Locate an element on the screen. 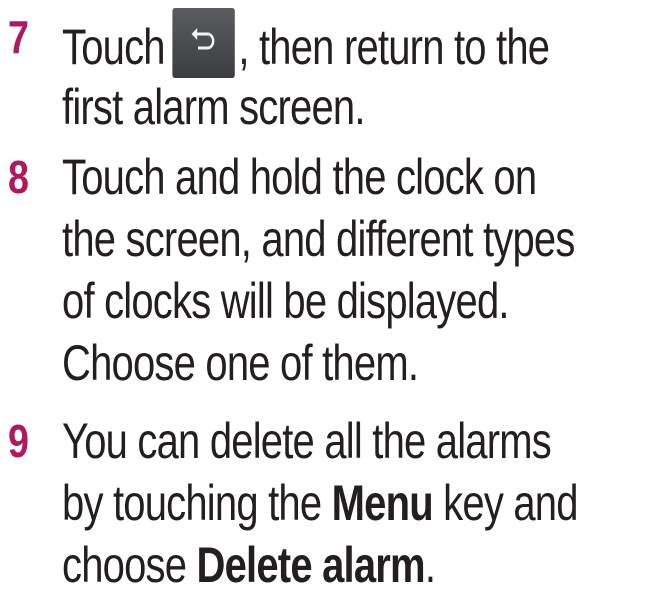 This screenshot has height=594, width=657. step-text-line: You can delete all the alarms is located at coordinates (307, 441).